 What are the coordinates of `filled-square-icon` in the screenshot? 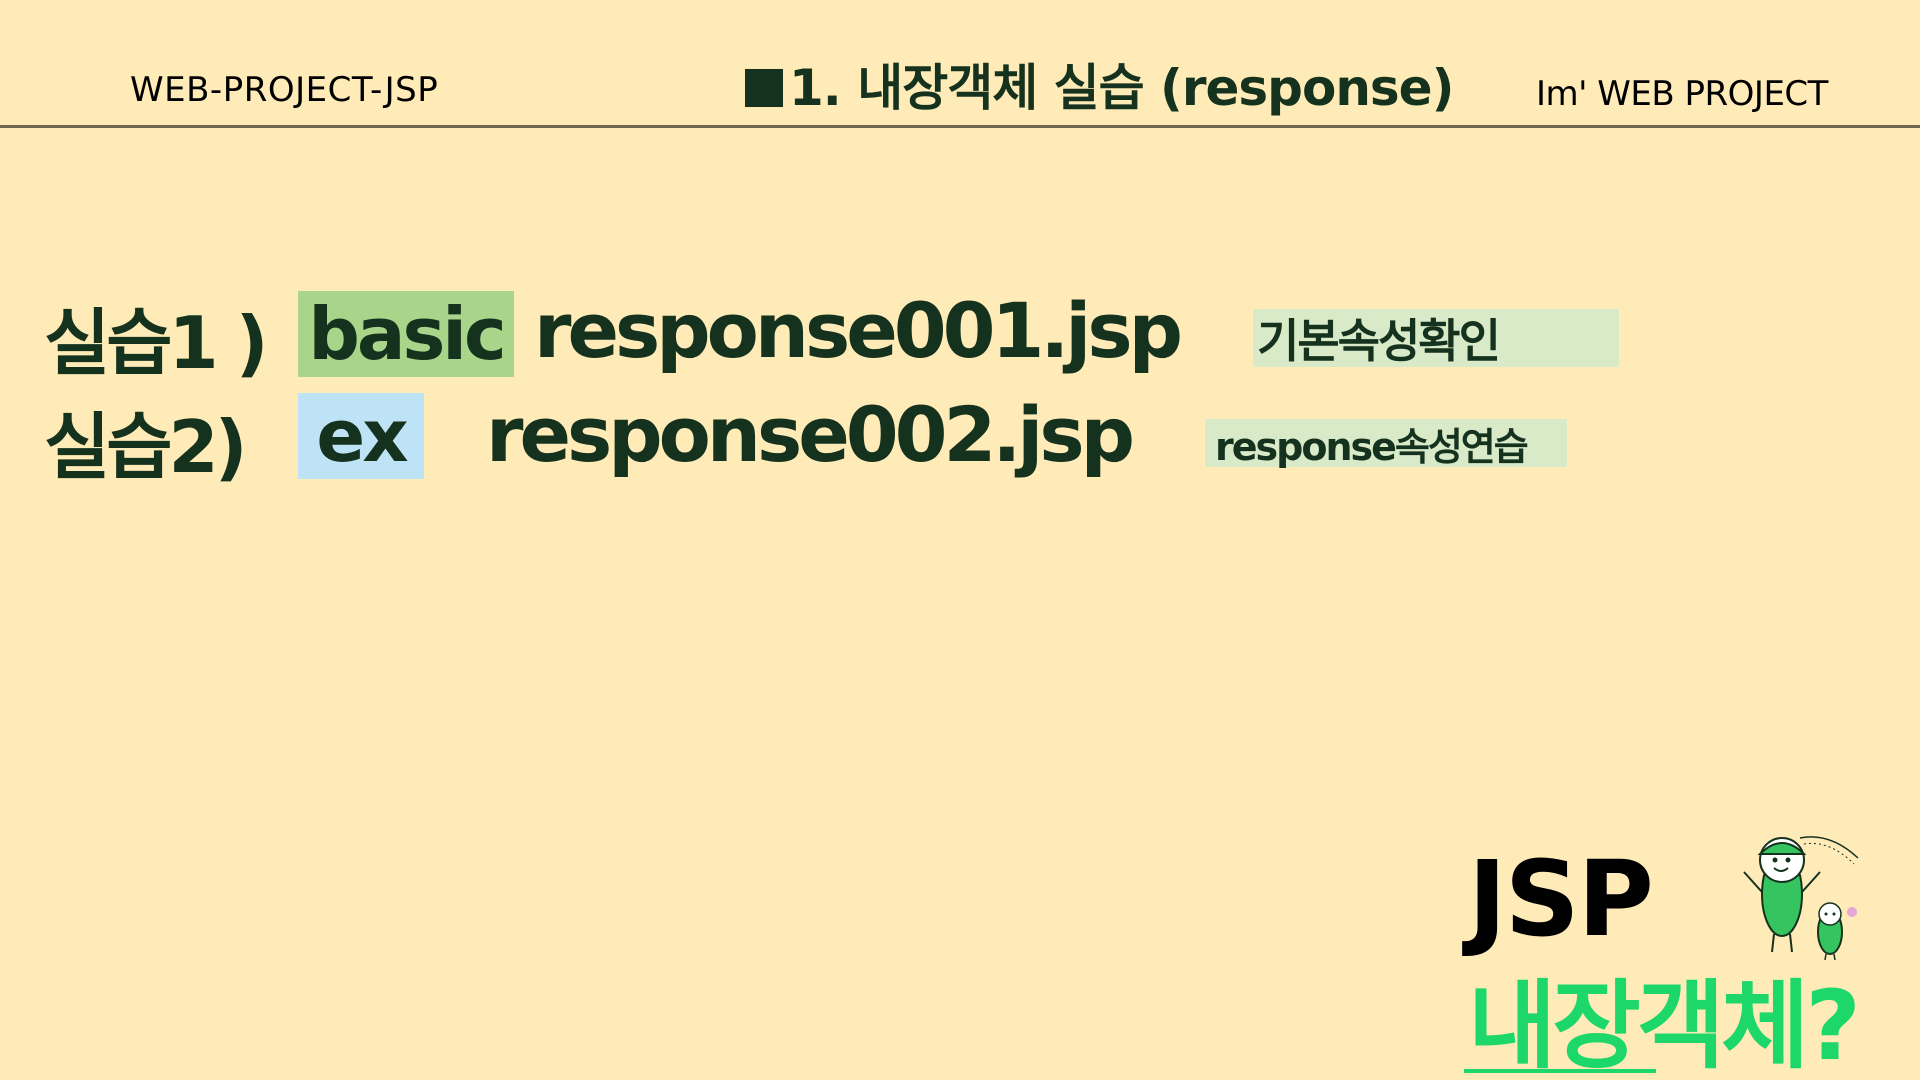 It's located at (764, 88).